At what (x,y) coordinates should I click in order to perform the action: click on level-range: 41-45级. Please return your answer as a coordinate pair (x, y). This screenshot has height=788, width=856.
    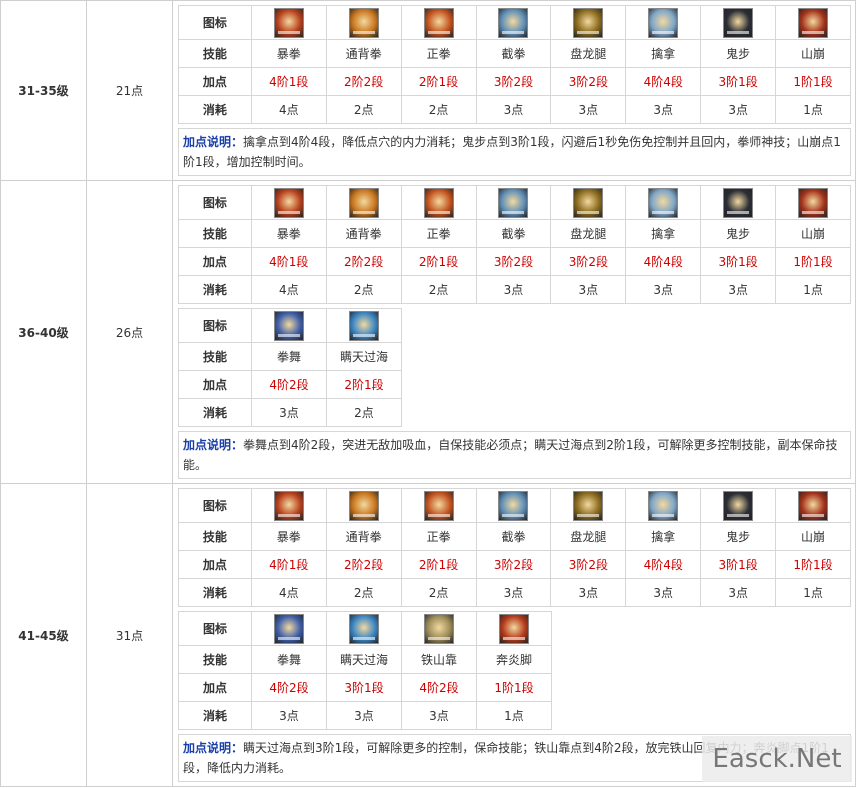
    Looking at the image, I should click on (43, 635).